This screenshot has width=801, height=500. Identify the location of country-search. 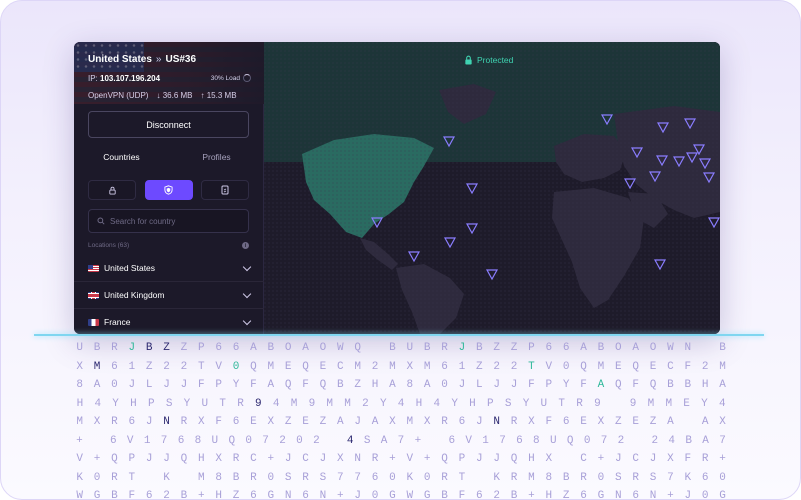
(168, 221).